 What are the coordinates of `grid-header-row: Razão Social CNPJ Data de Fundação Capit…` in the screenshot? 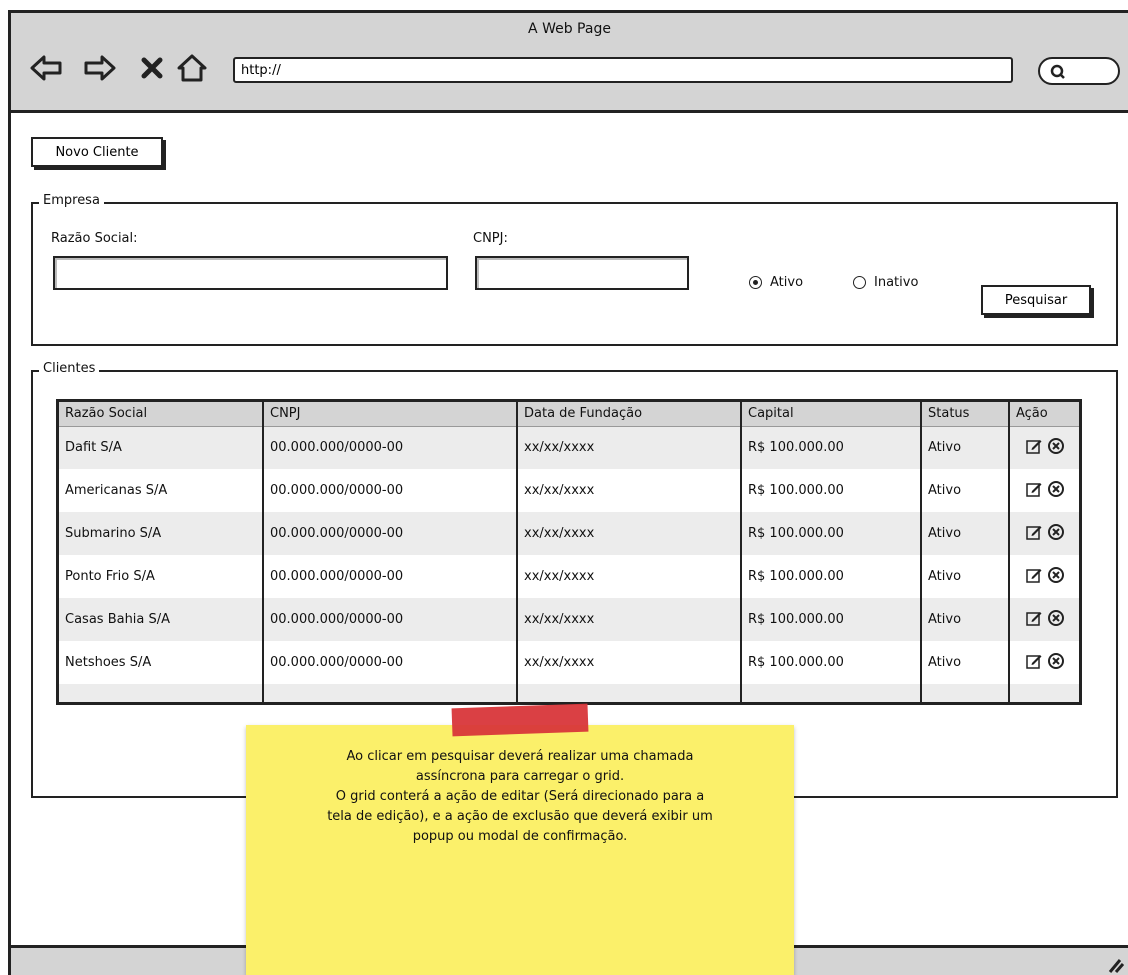 It's located at (569, 414).